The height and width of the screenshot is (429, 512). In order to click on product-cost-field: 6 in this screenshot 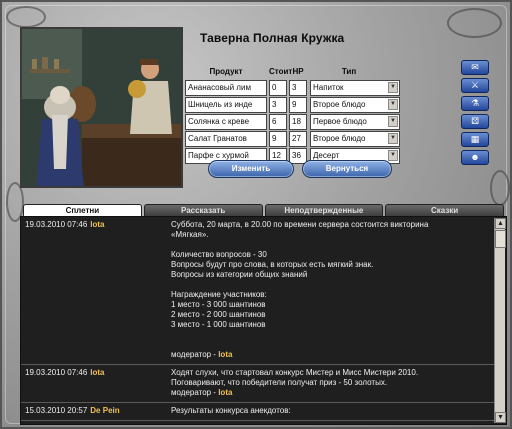, I will do `click(278, 122)`.